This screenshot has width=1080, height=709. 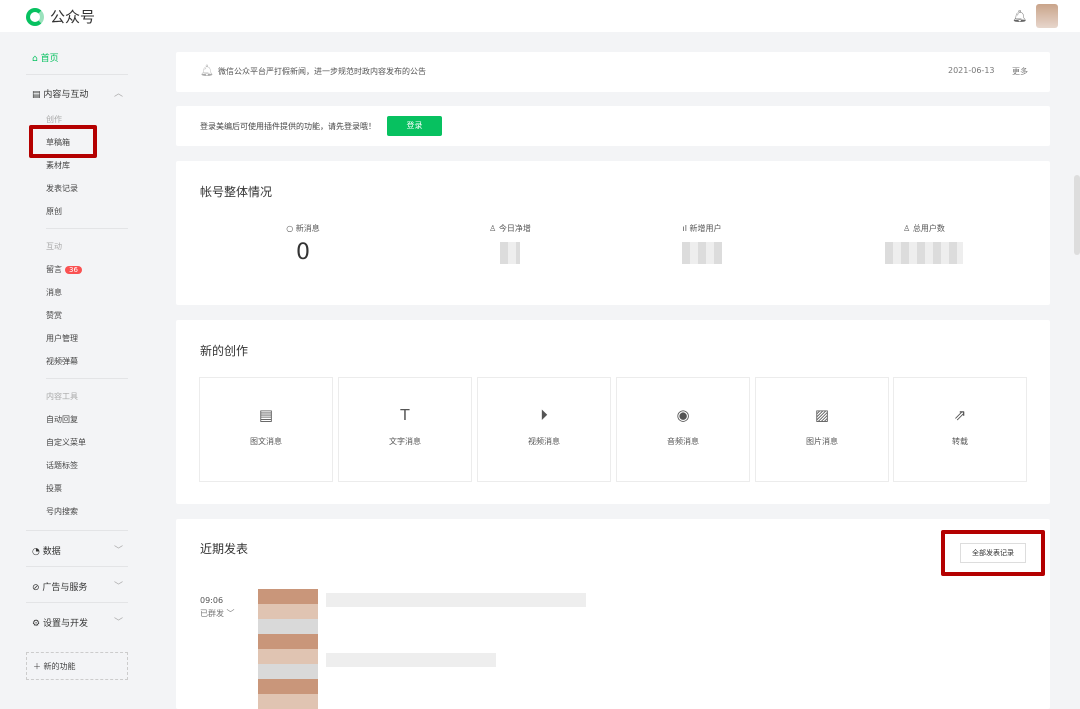 I want to click on sidebar-item-ads: ⊘ 广告与服务, so click(x=59, y=586).